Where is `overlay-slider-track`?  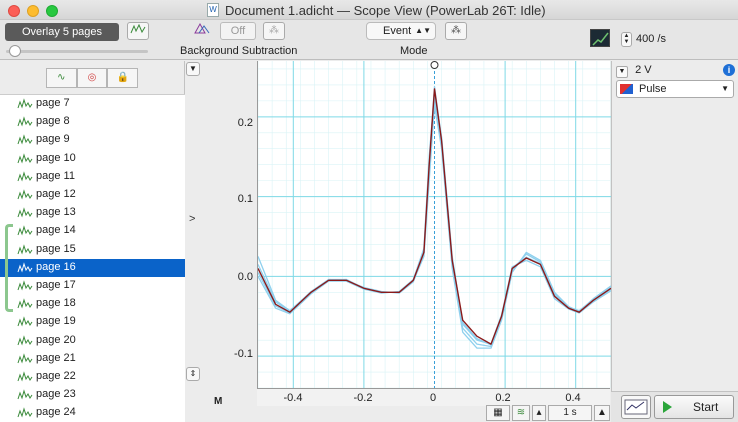 overlay-slider-track is located at coordinates (77, 51).